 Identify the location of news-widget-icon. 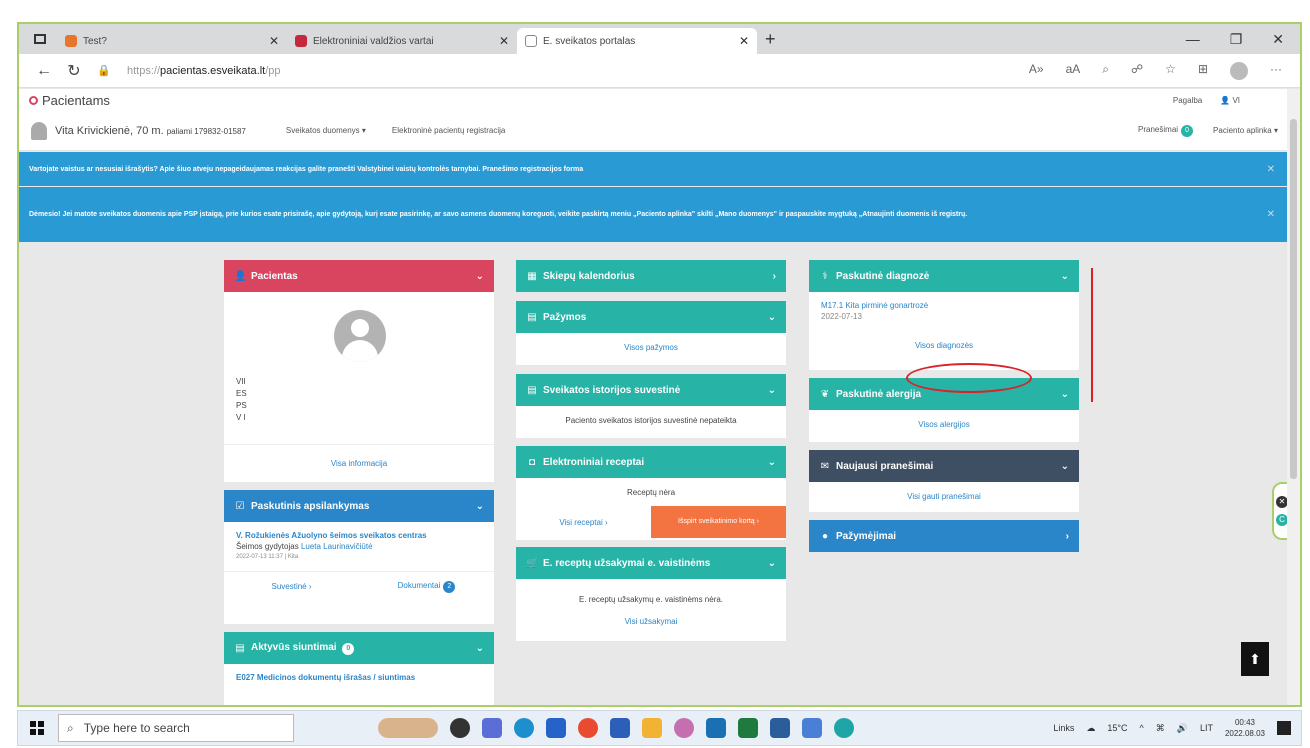
(408, 728).